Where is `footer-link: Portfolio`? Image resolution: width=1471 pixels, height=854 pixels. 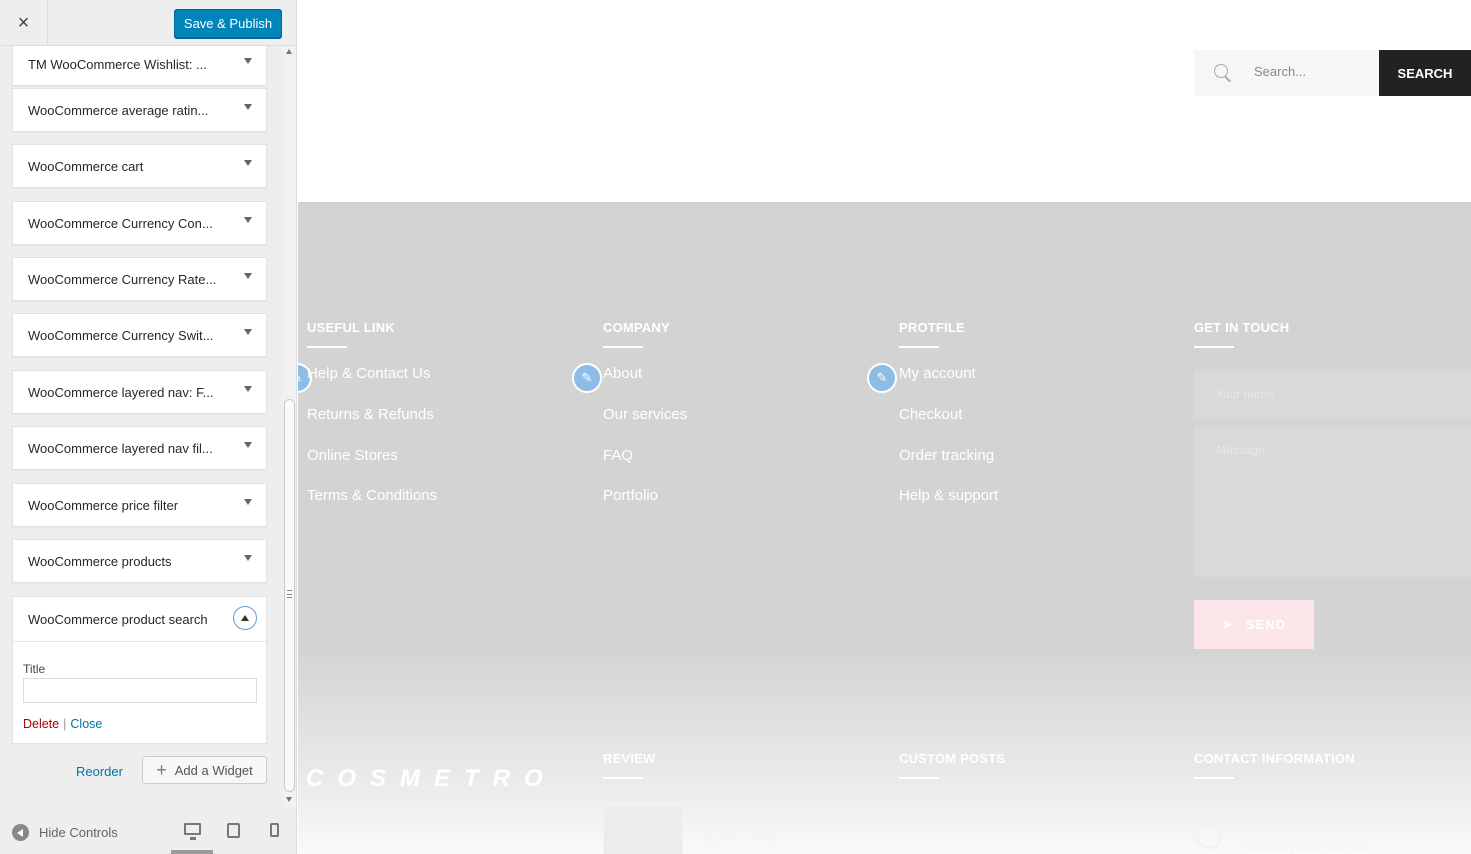
footer-link: Portfolio is located at coordinates (630, 495).